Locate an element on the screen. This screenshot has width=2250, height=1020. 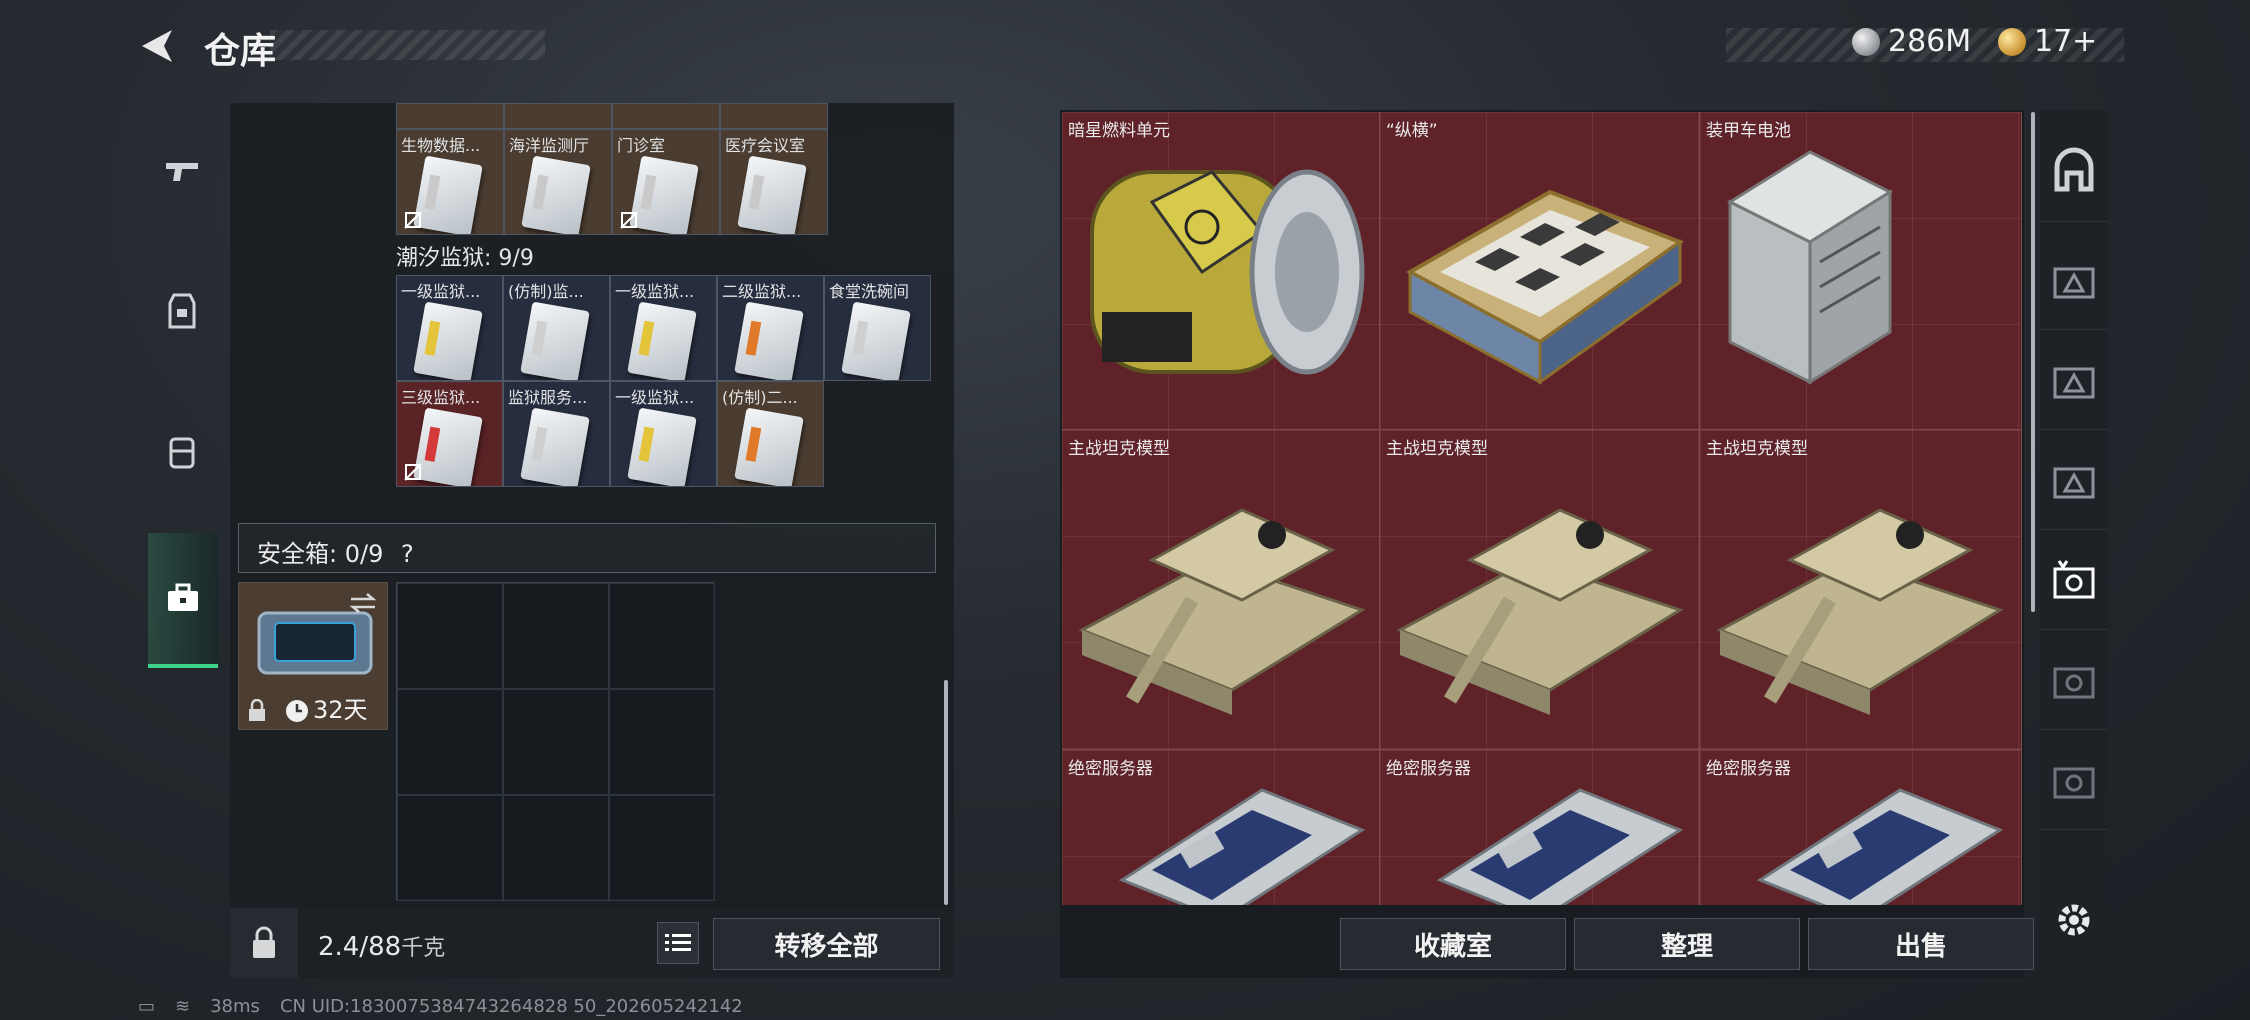
sort-button: 整理 is located at coordinates (1687, 944).